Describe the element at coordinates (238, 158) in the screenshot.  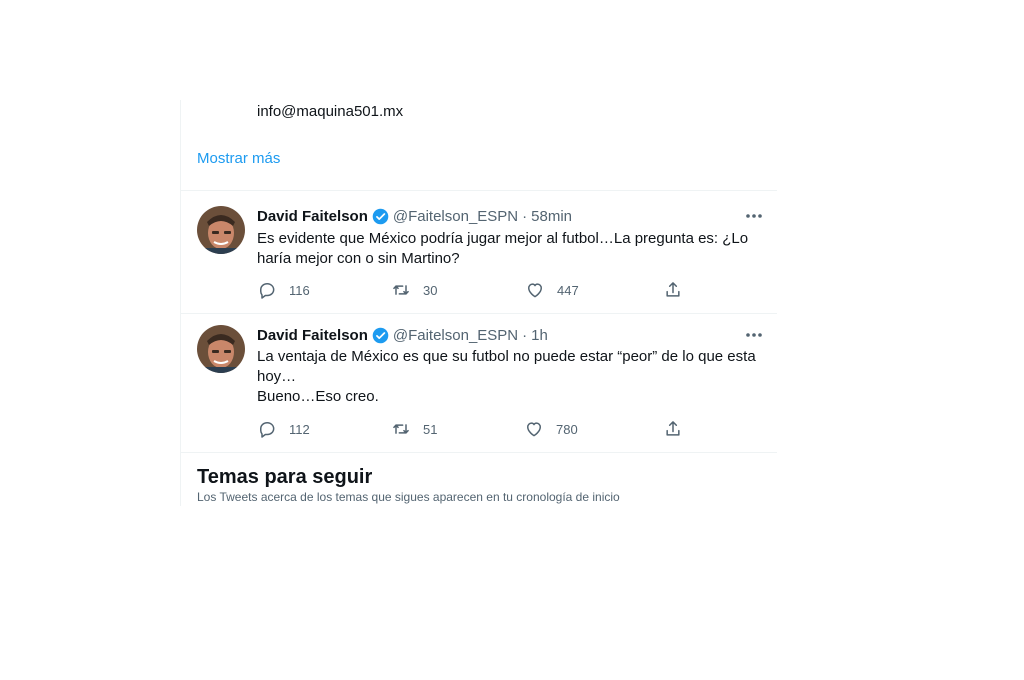
I see `show-more-link: Mostrar más` at that location.